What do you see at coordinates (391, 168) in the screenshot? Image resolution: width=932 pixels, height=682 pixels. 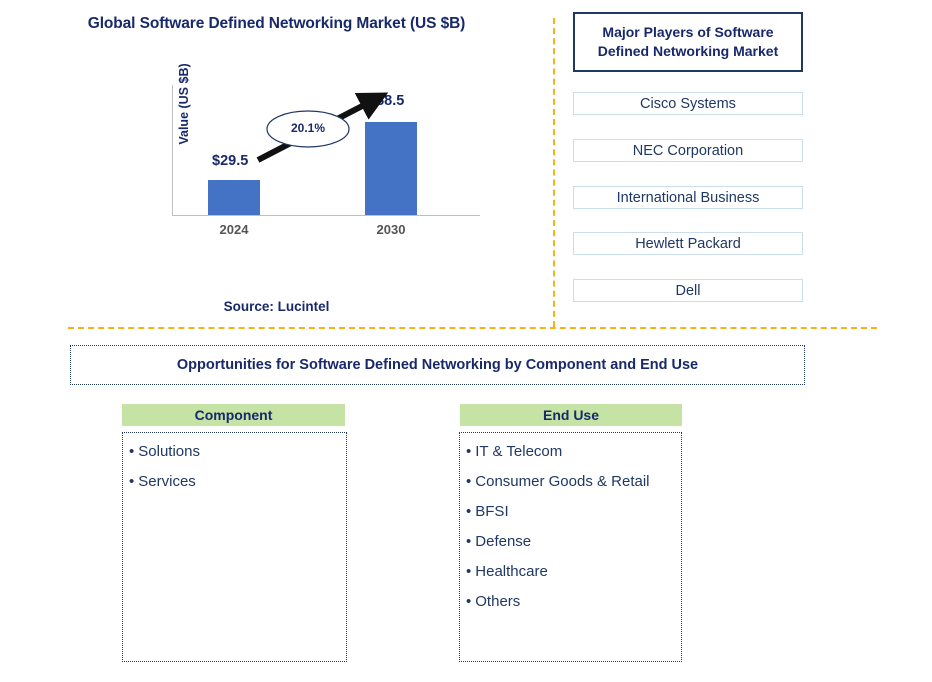 I see `bar-2030` at bounding box center [391, 168].